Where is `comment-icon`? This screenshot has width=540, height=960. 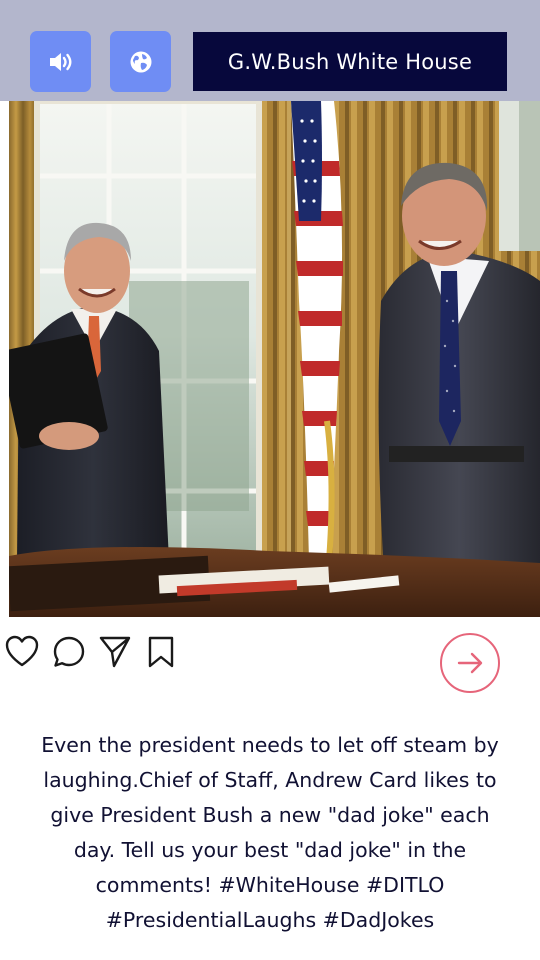 comment-icon is located at coordinates (69, 652).